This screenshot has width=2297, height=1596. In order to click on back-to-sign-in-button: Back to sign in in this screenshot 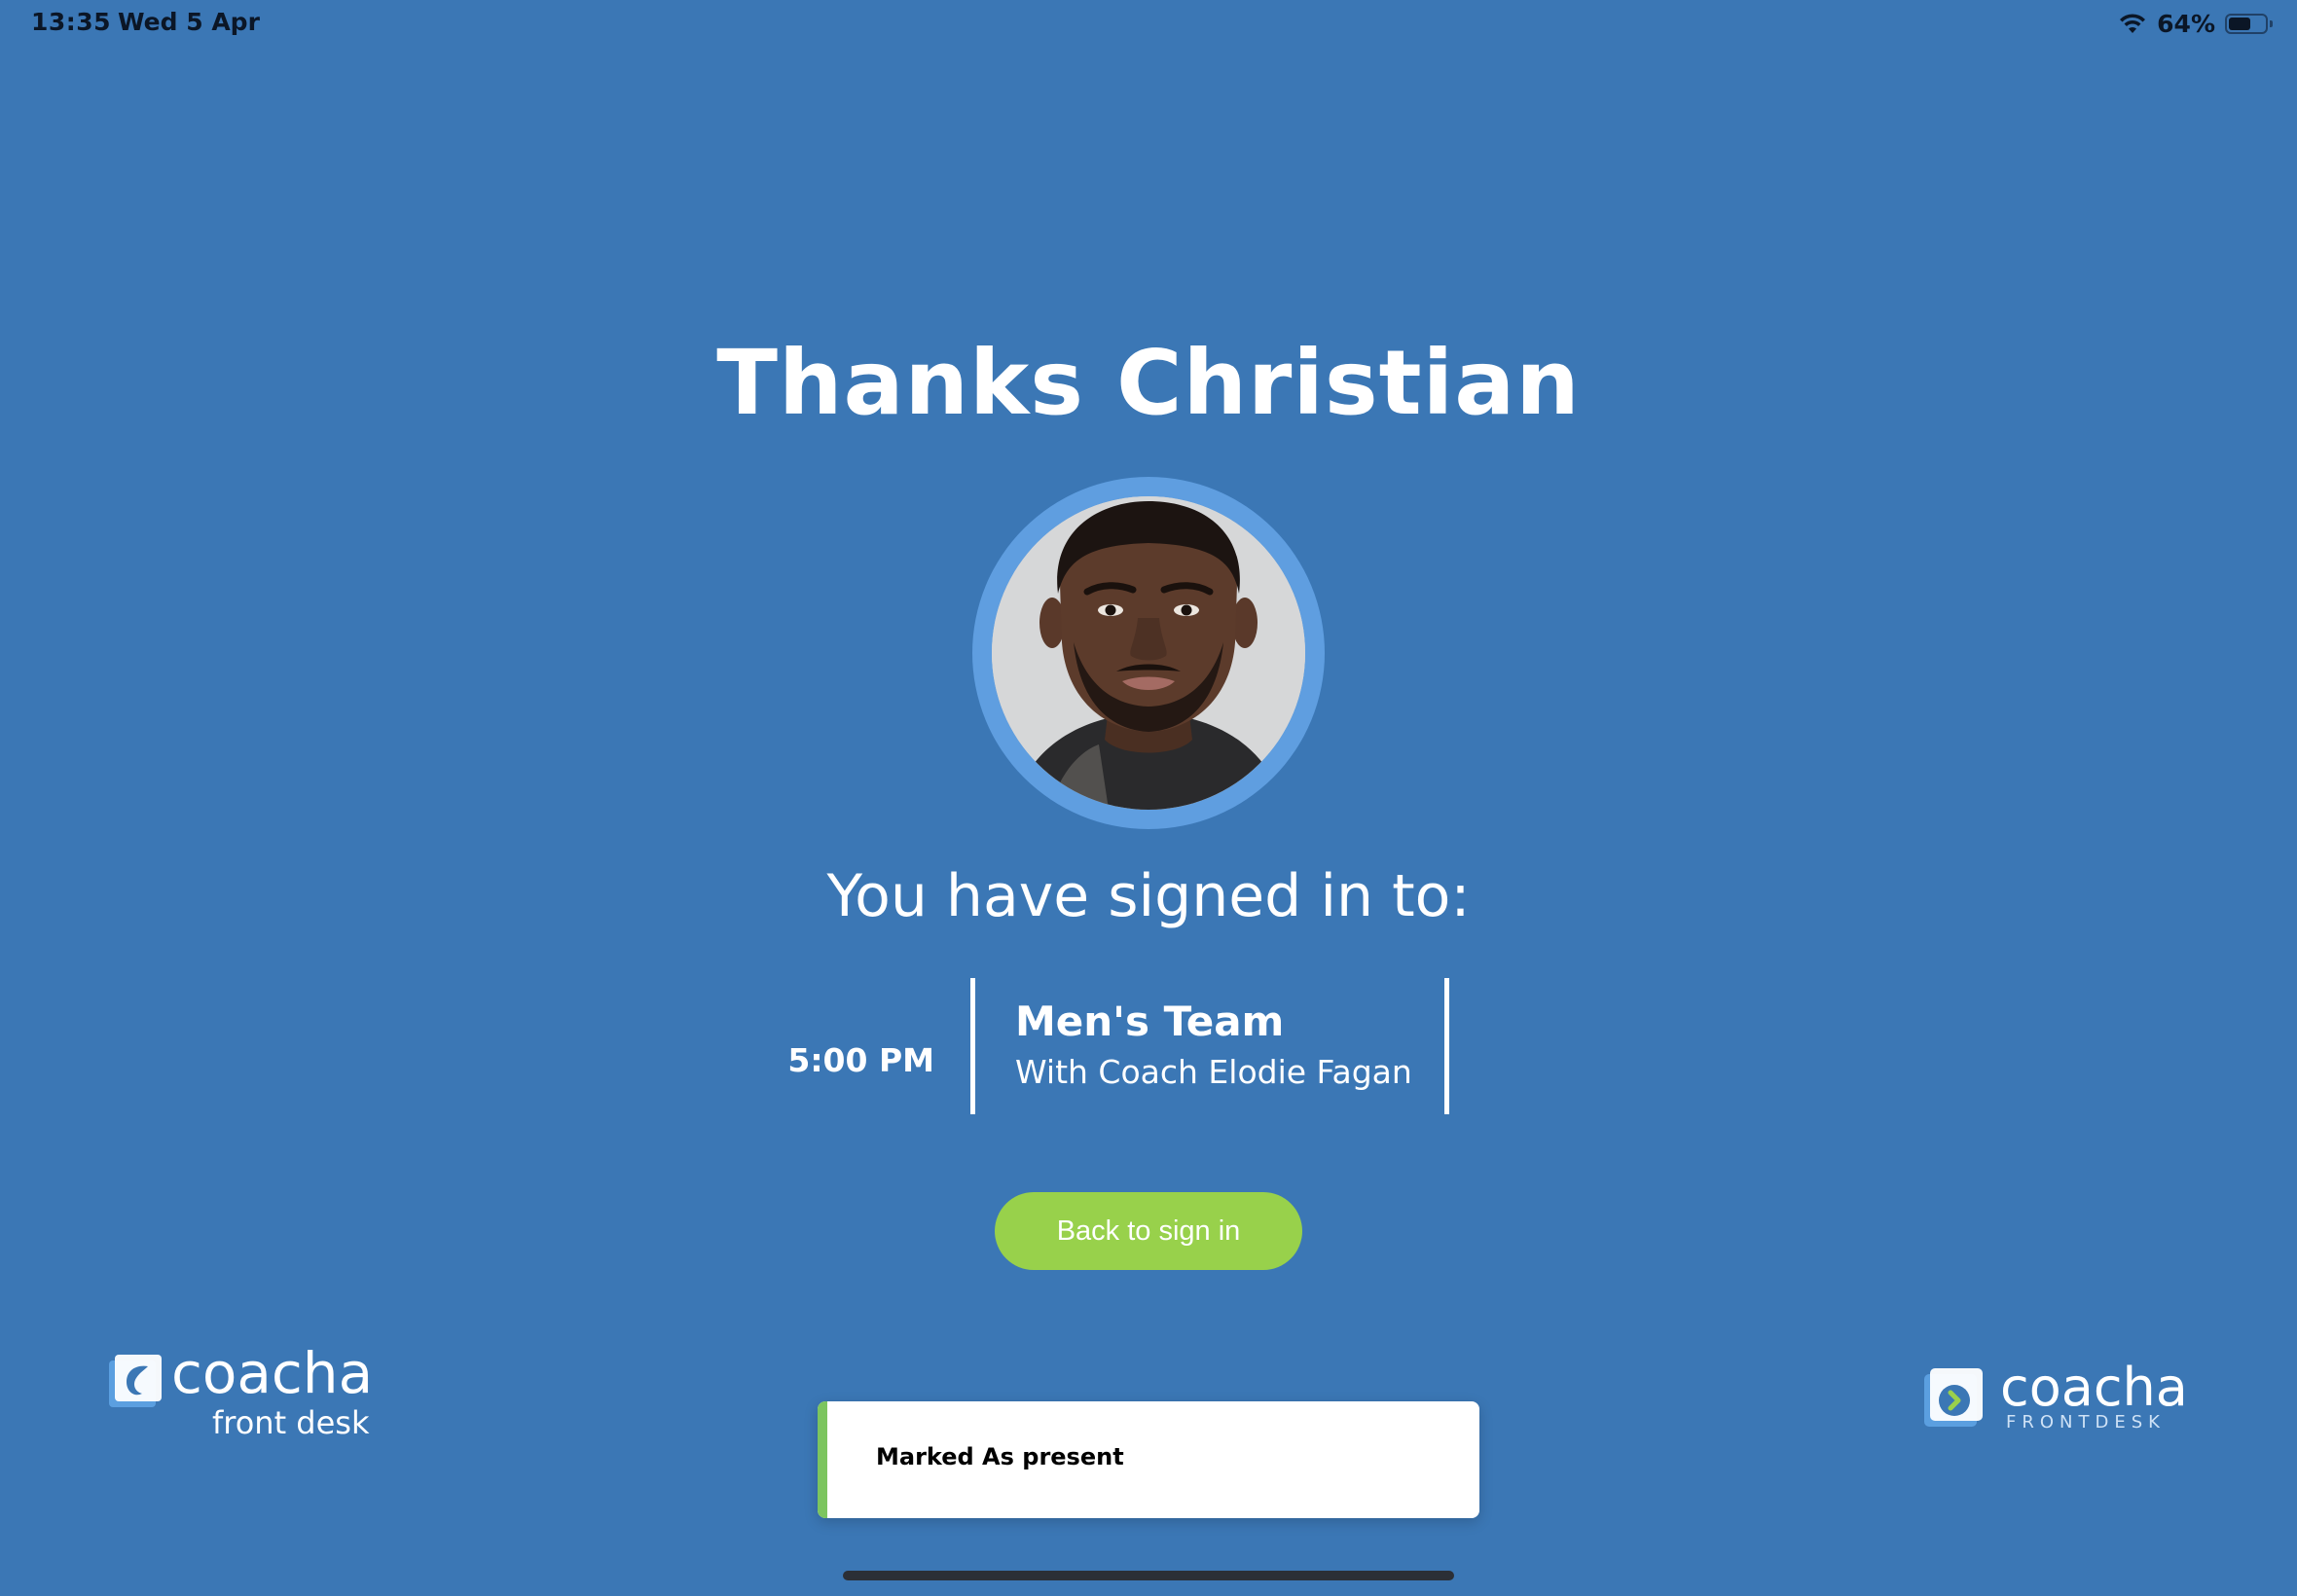, I will do `click(1148, 1231)`.